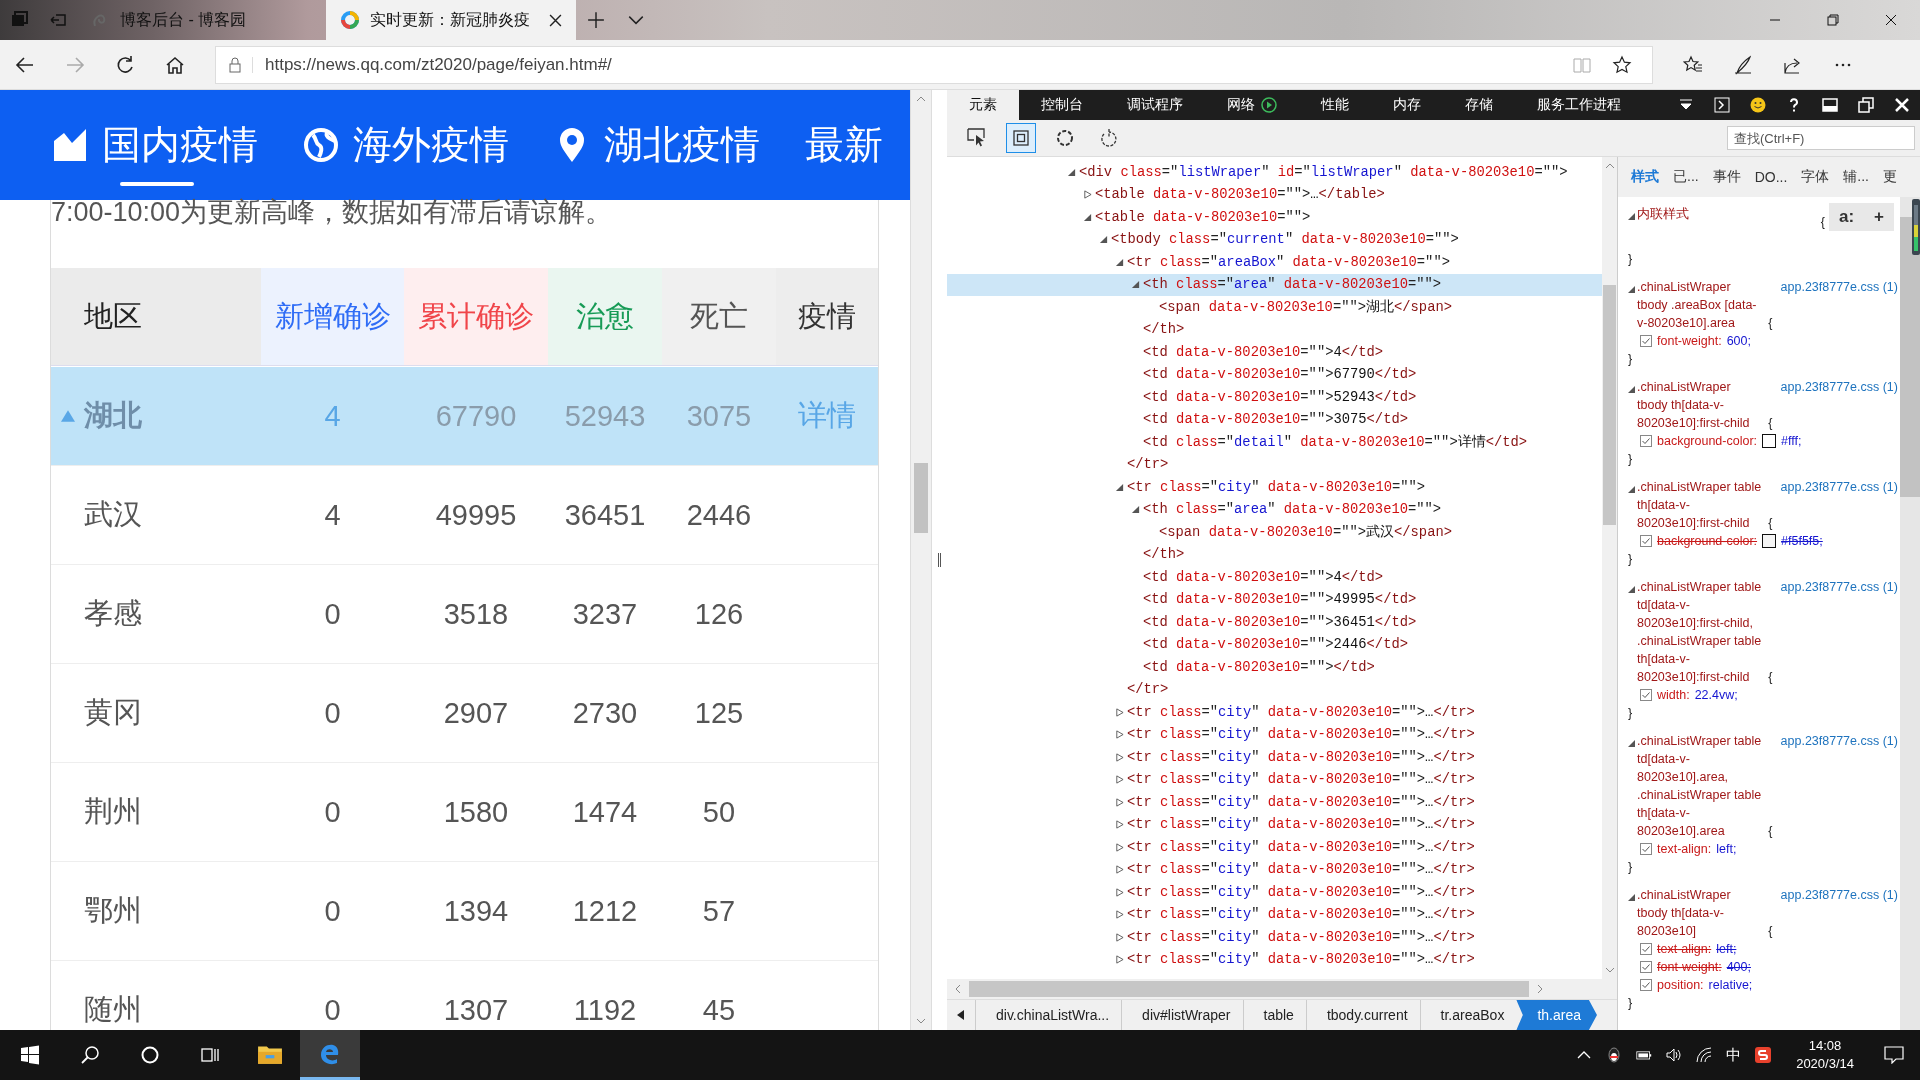  Describe the element at coordinates (1894, 1055) in the screenshot. I see `notification-icon` at that location.